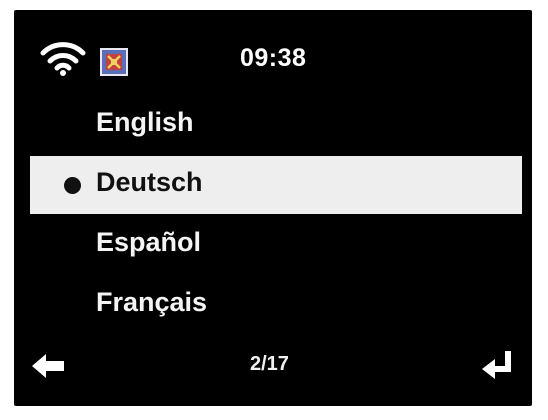 This screenshot has width=548, height=420. What do you see at coordinates (145, 122) in the screenshot?
I see `menu-item-label: English` at bounding box center [145, 122].